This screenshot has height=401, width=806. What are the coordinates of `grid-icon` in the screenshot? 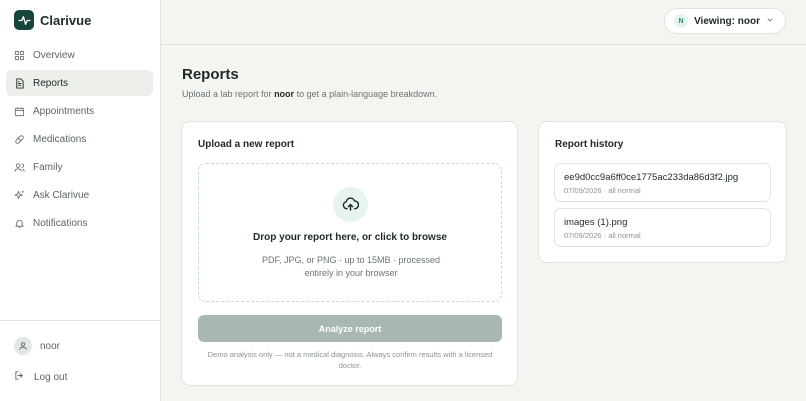 It's located at (19, 55).